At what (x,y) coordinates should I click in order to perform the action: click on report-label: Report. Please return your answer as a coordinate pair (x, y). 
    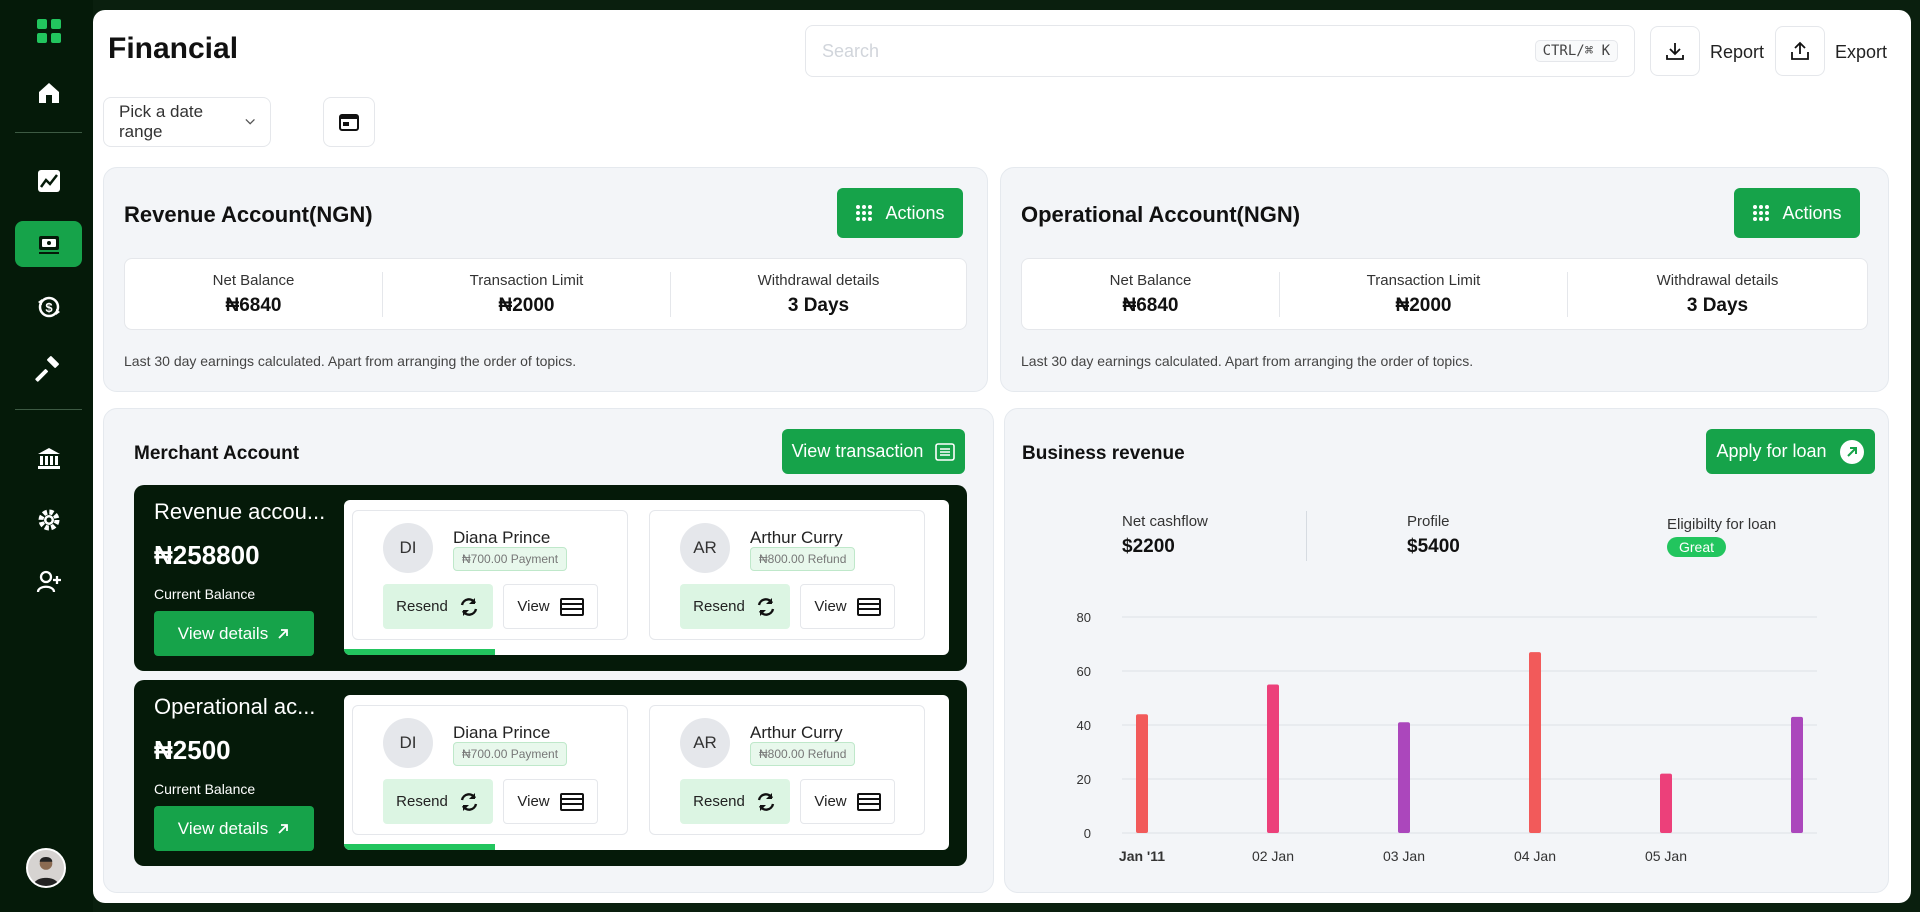
    Looking at the image, I should click on (1737, 52).